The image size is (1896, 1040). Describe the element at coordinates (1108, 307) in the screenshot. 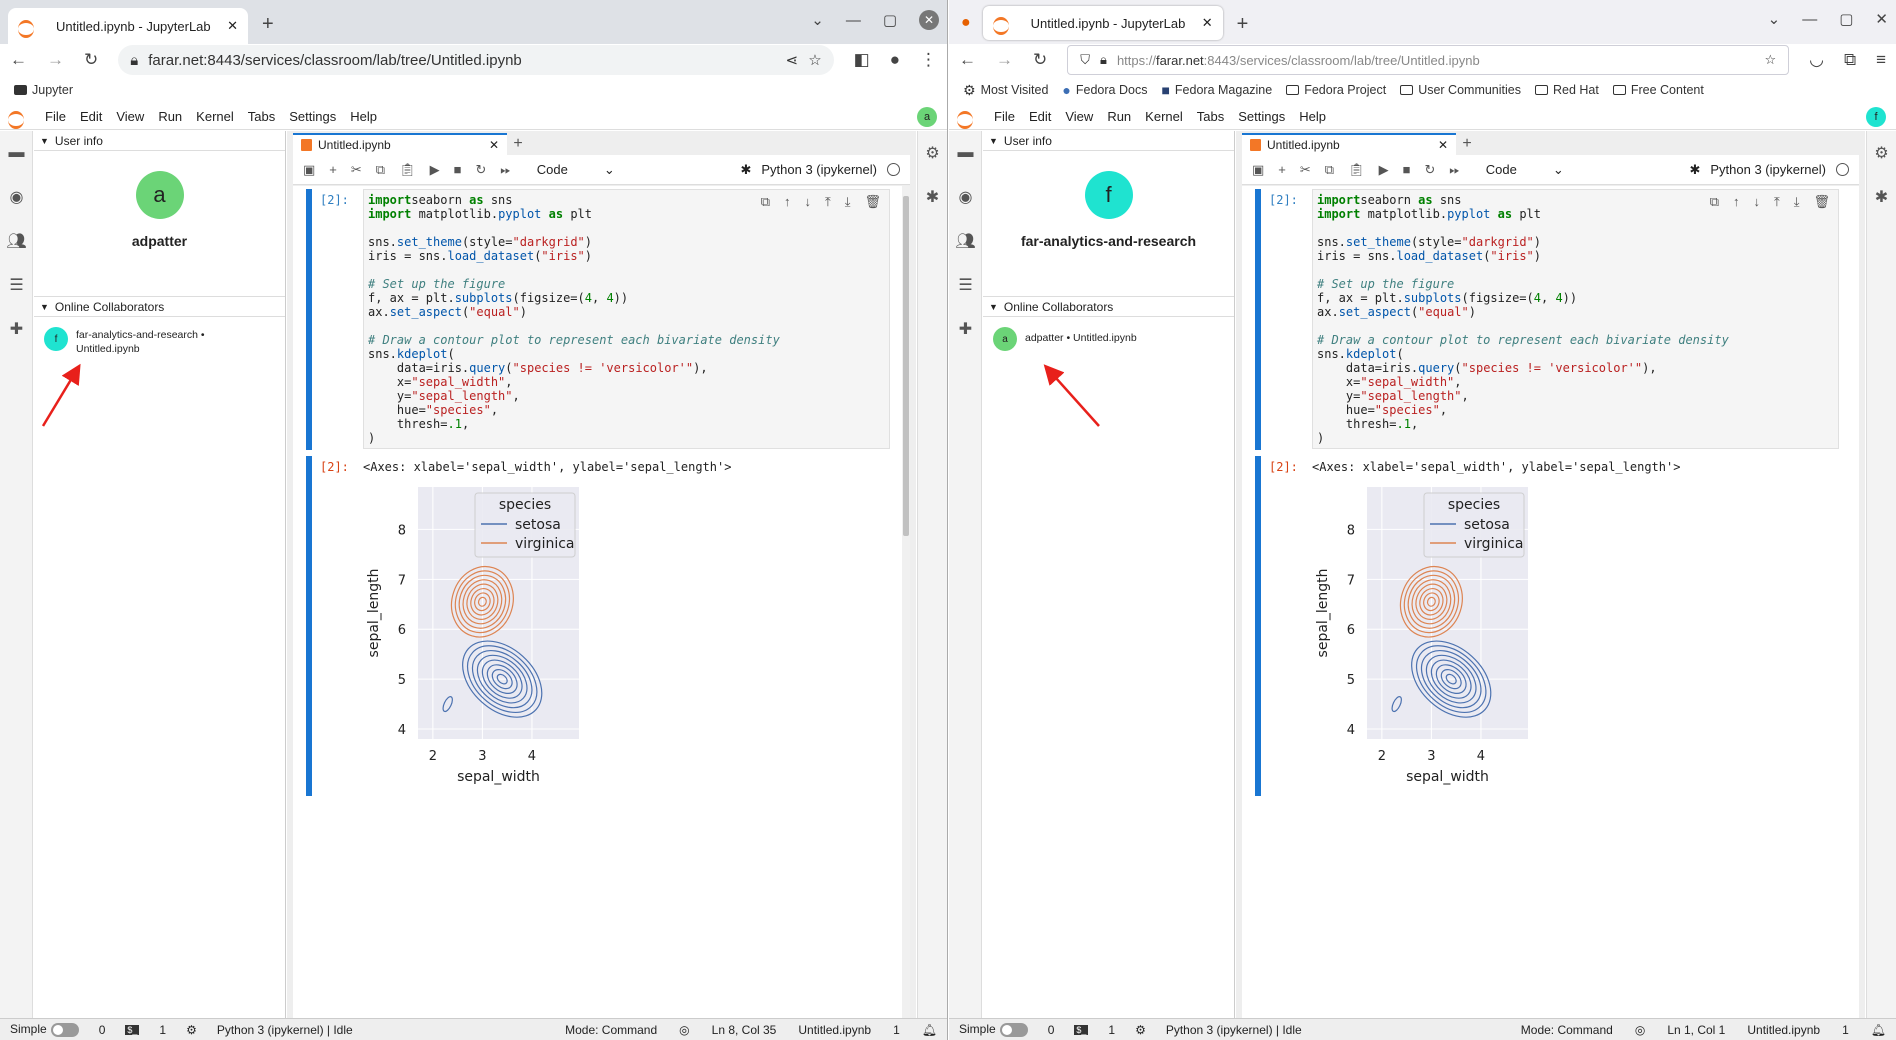

I see `online-collaborators-header: ▼ Online Collaborators` at that location.